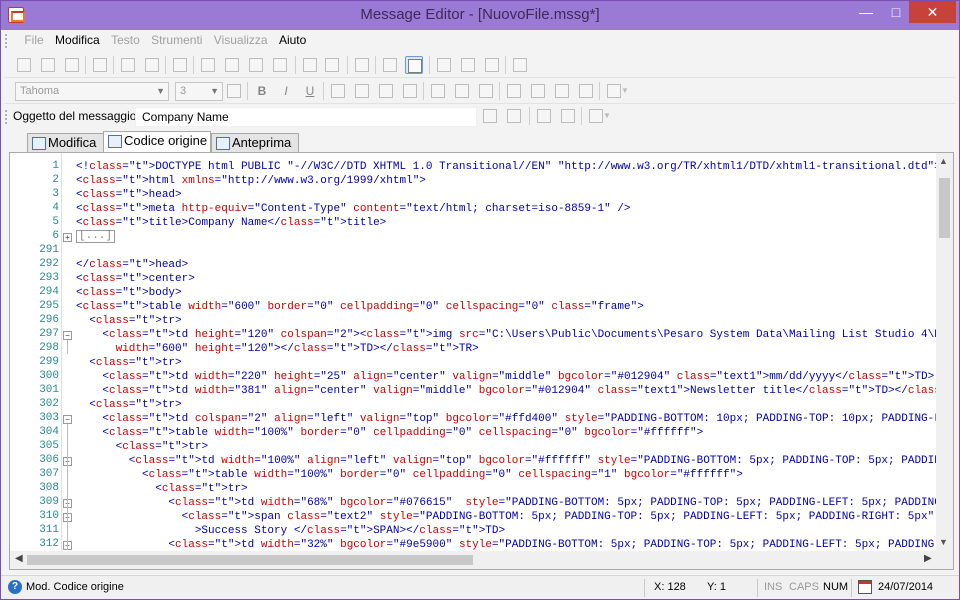 This screenshot has width=960, height=600. Describe the element at coordinates (943, 161) in the screenshot. I see `scroll-up-icon: ▲` at that location.